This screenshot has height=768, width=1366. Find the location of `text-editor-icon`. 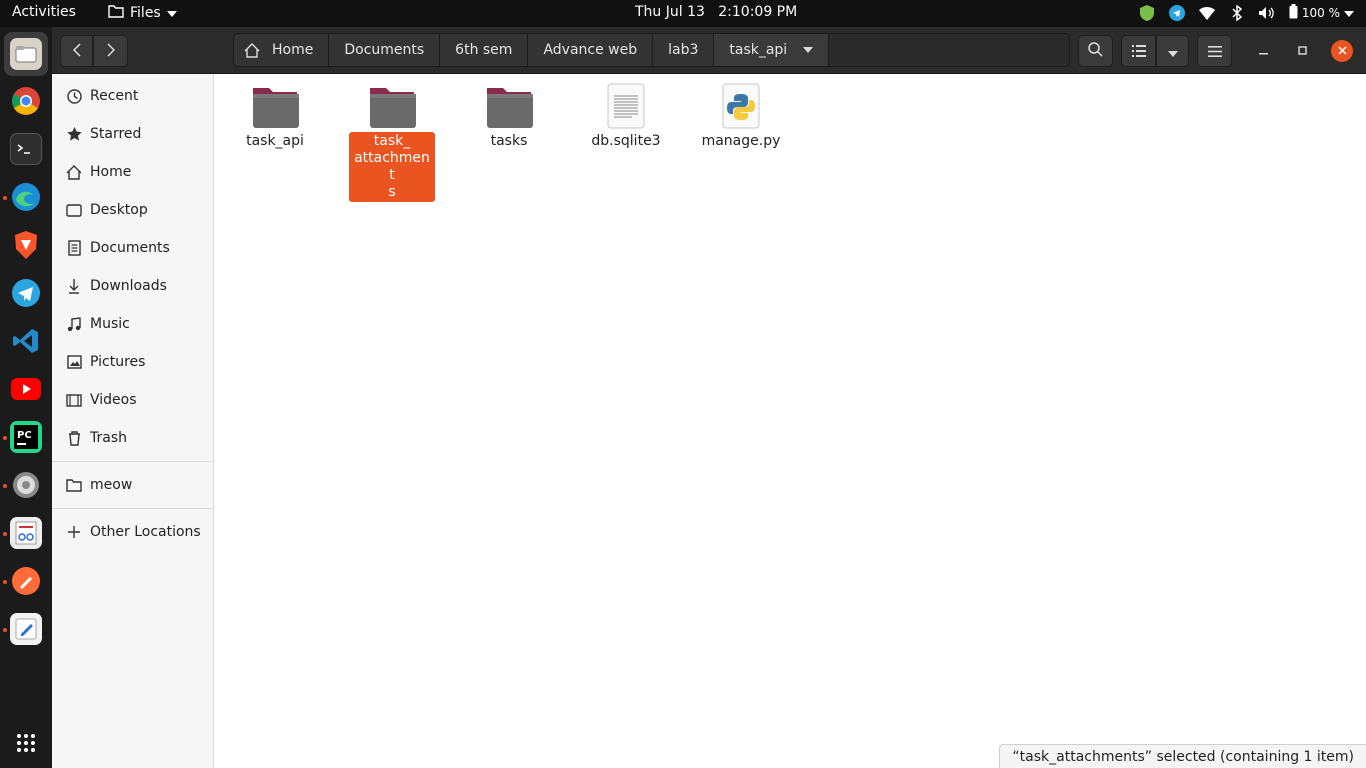

text-editor-icon is located at coordinates (26, 629).